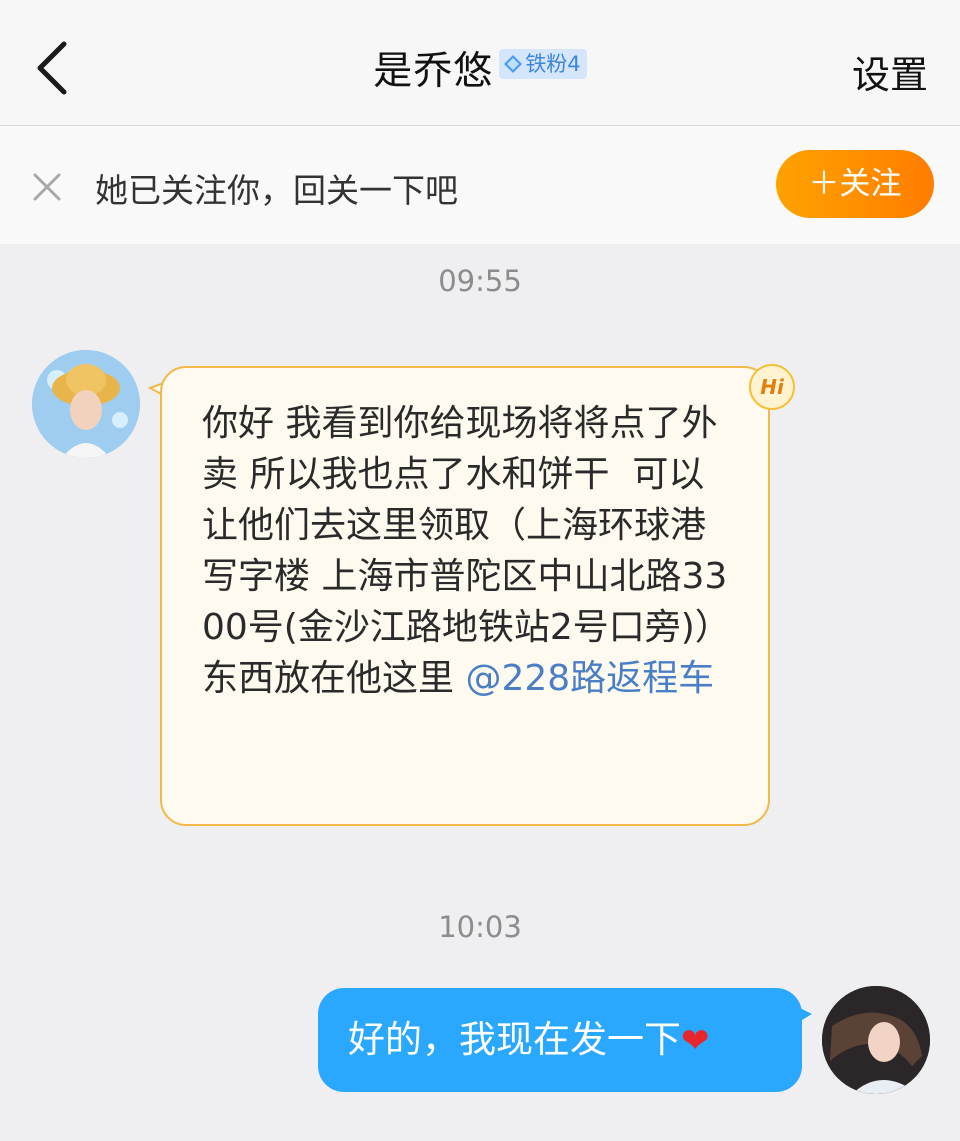  I want to click on contact-avatar, so click(86, 404).